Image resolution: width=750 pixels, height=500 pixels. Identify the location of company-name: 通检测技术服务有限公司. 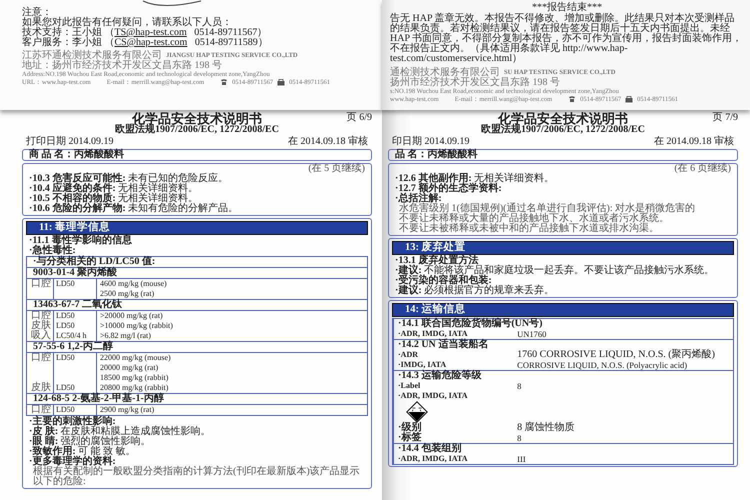
(445, 73).